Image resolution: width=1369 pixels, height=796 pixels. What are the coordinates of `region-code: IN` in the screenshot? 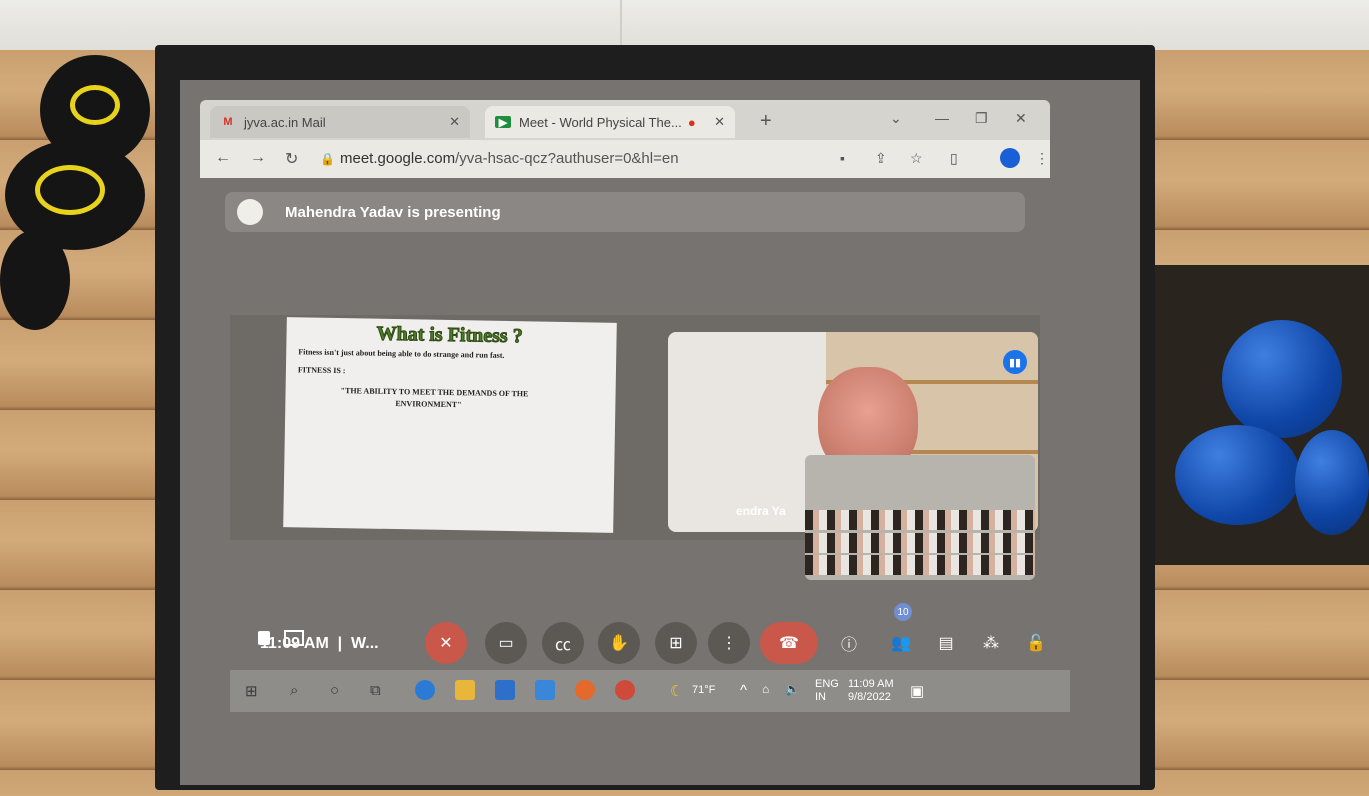 It's located at (820, 697).